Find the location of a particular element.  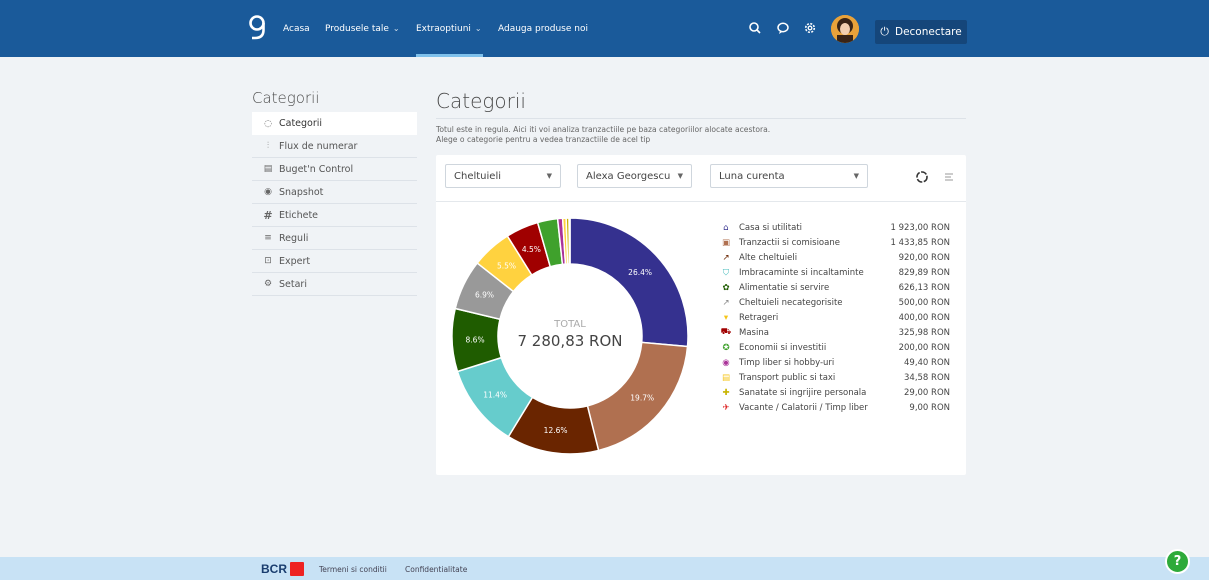

sidebar-item-label: Etichete is located at coordinates (299, 215).